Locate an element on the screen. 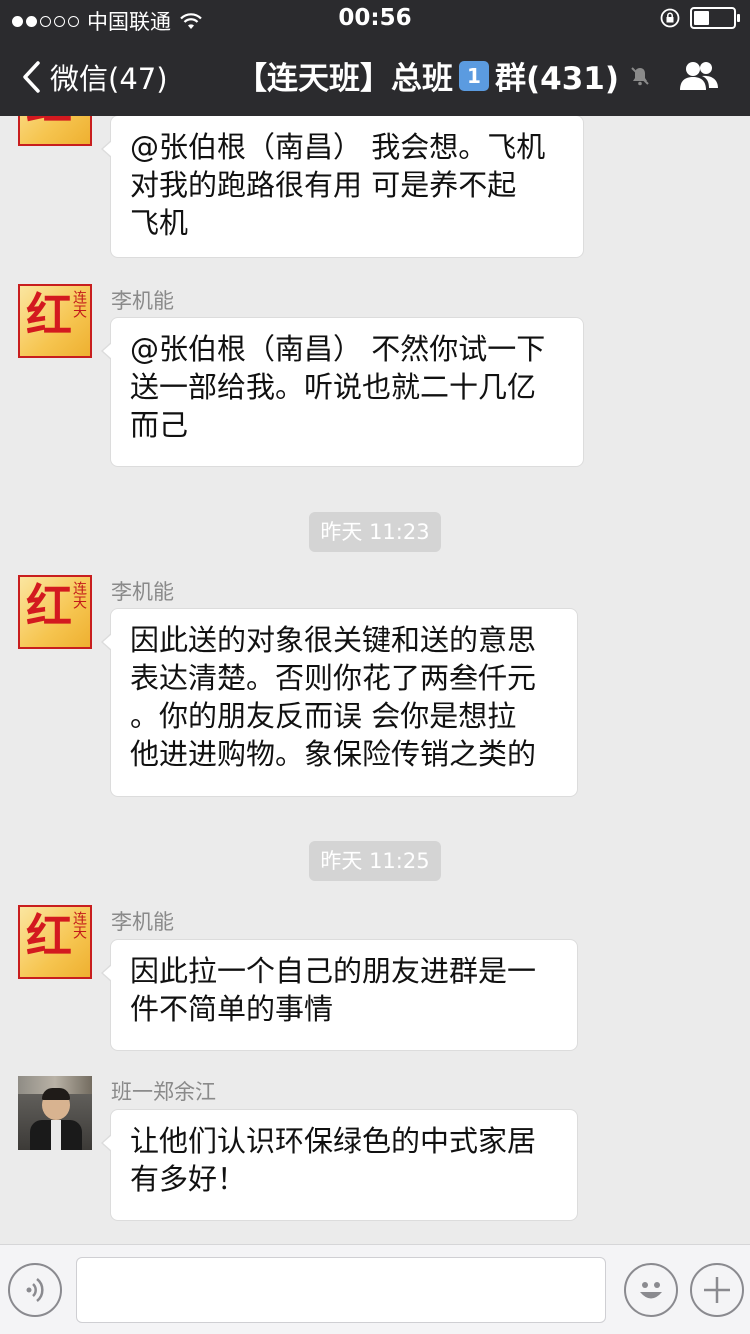 This screenshot has width=750, height=1334. avatar-photo is located at coordinates (55, 1113).